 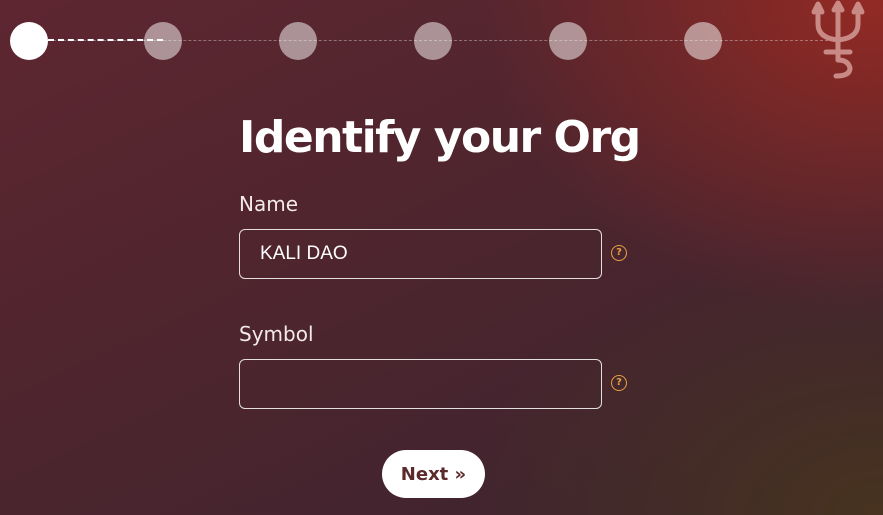 What do you see at coordinates (420, 384) in the screenshot?
I see `symbol-input` at bounding box center [420, 384].